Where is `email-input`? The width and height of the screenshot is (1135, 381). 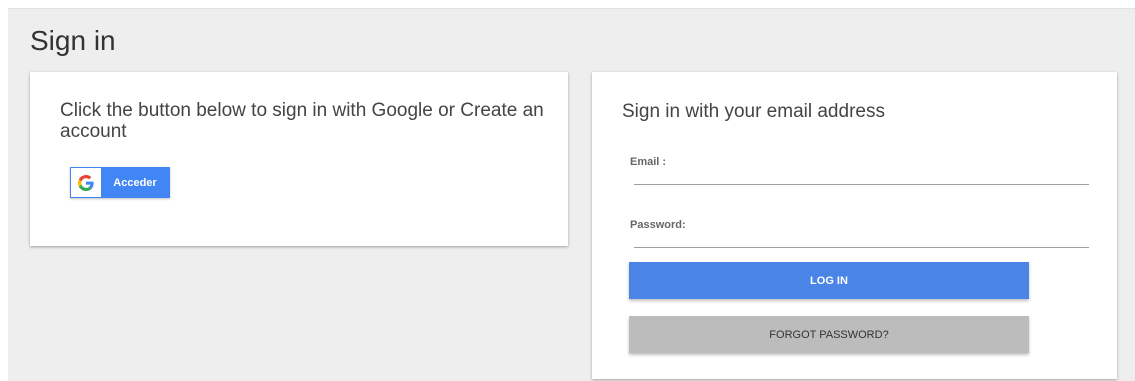 email-input is located at coordinates (861, 178).